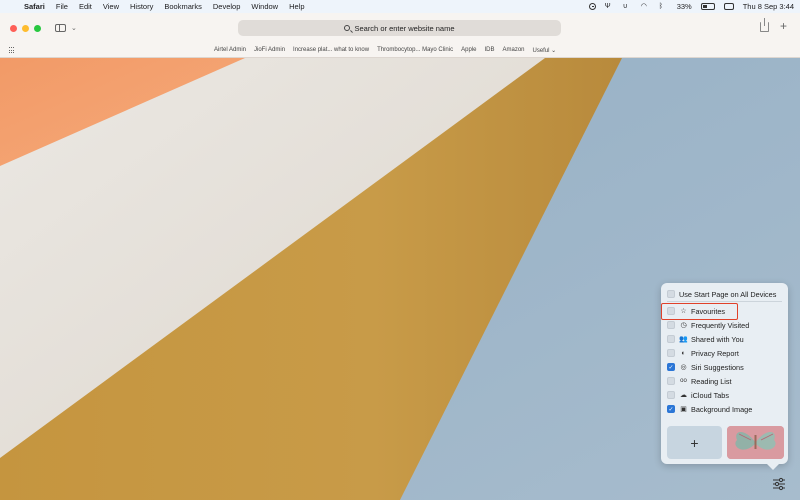 The height and width of the screenshot is (500, 800). What do you see at coordinates (683, 339) in the screenshot?
I see `people-icon: 👥` at bounding box center [683, 339].